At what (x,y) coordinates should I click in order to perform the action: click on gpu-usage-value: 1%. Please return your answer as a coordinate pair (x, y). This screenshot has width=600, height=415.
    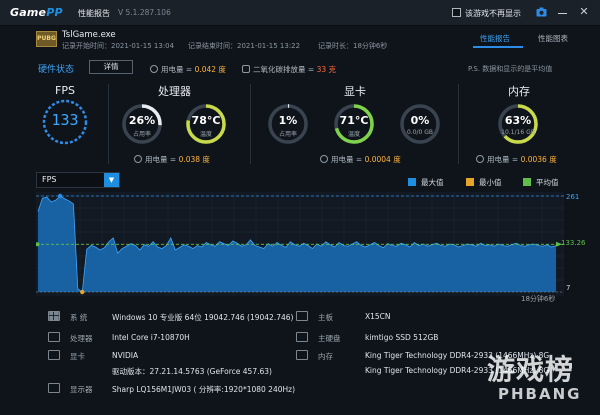
    Looking at the image, I should click on (288, 120).